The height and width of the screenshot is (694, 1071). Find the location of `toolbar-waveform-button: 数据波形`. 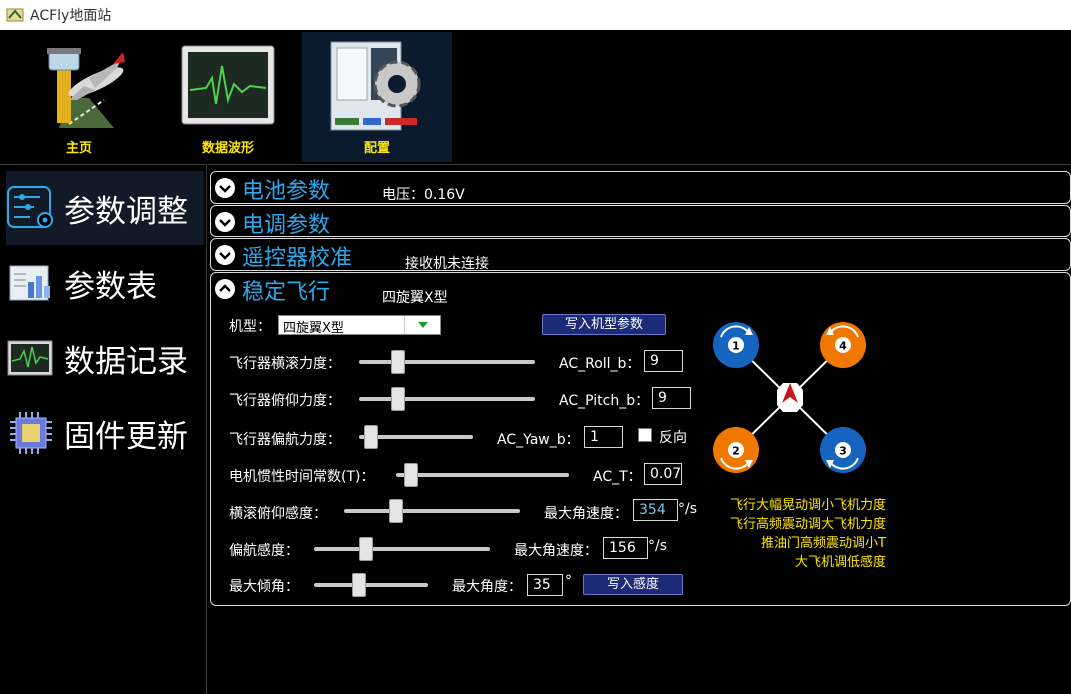

toolbar-waveform-button: 数据波形 is located at coordinates (228, 97).